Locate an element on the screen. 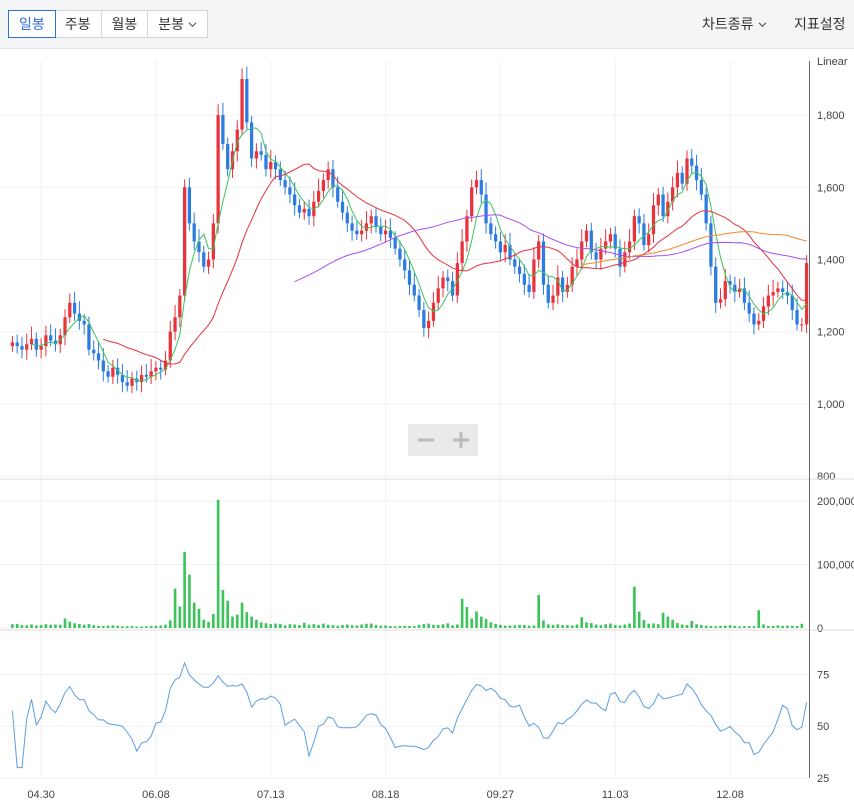  indicator-settings-button: 지표설정 is located at coordinates (820, 24).